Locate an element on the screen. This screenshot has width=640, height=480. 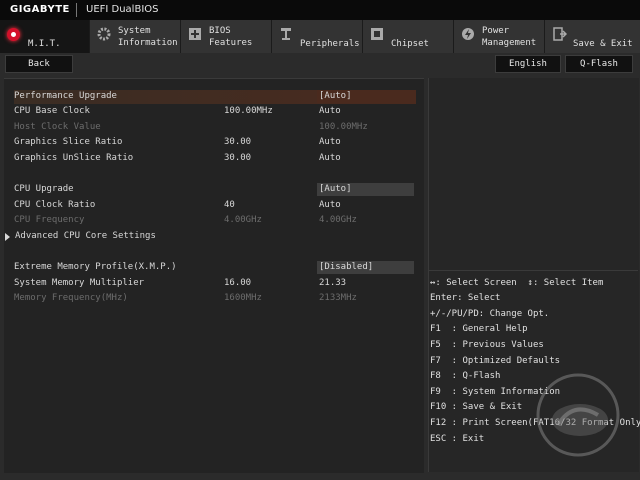
help-line: Enter: Select is located at coordinates (465, 298).